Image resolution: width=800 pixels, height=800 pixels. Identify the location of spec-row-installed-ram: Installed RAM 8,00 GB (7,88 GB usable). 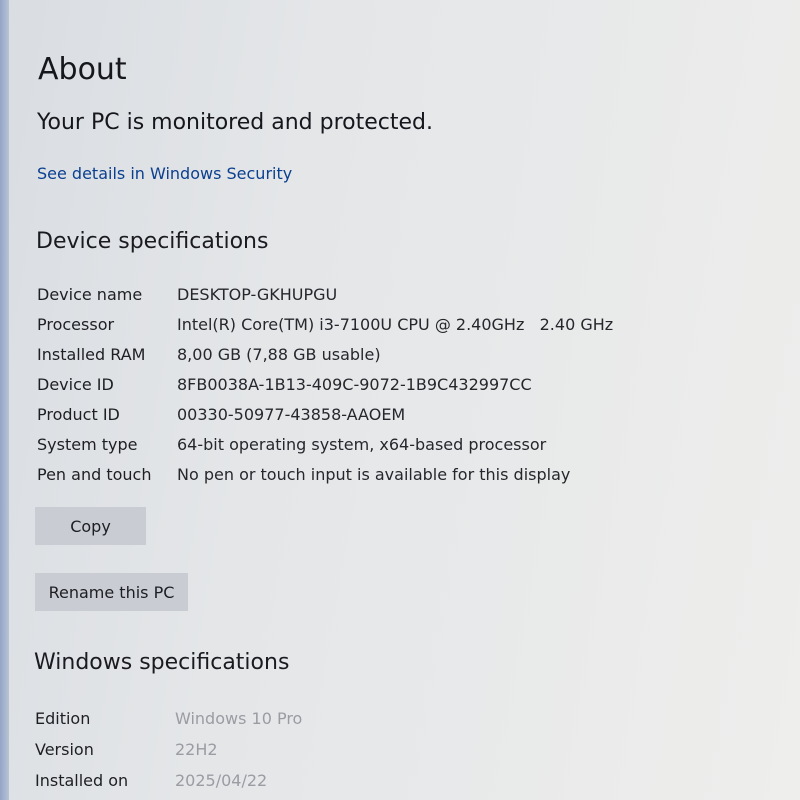
(407, 357).